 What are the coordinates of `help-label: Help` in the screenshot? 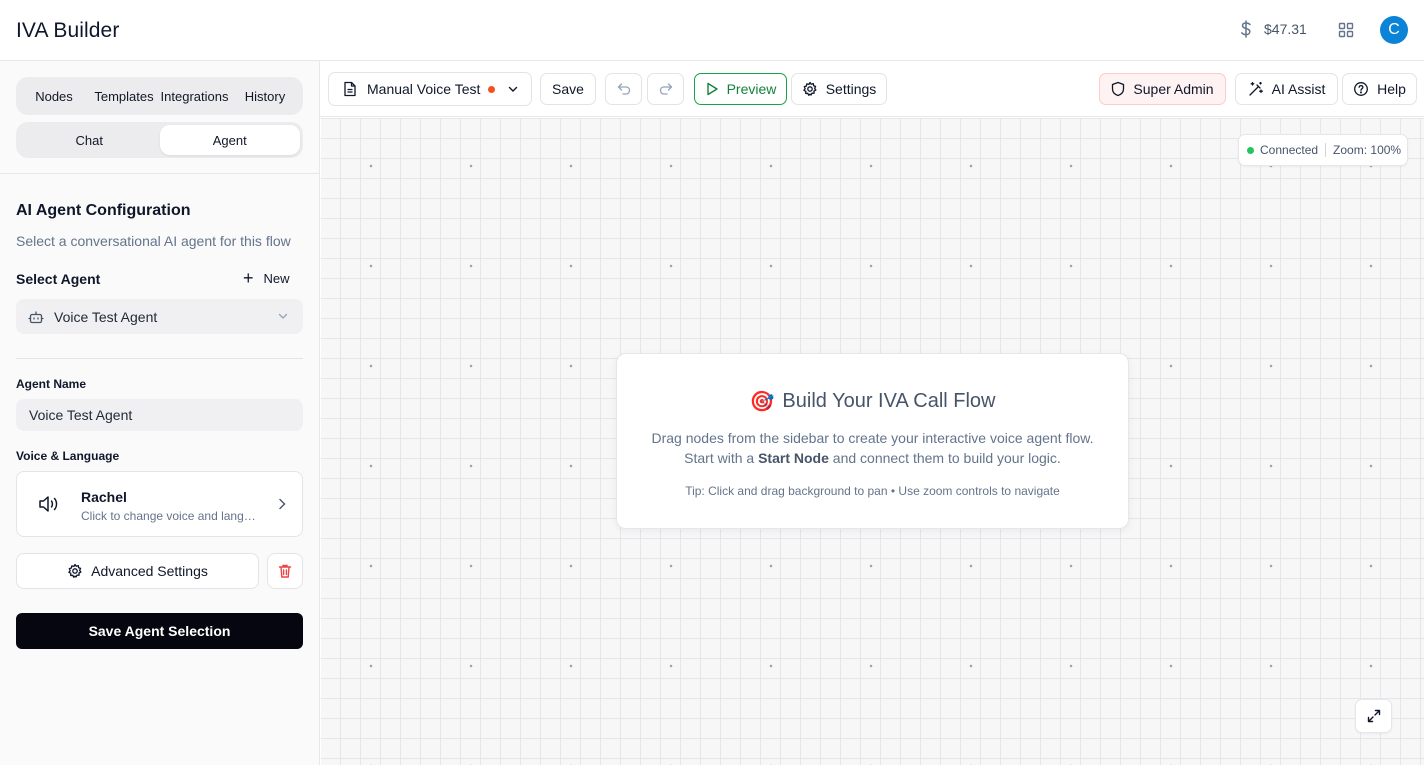 It's located at (1391, 89).